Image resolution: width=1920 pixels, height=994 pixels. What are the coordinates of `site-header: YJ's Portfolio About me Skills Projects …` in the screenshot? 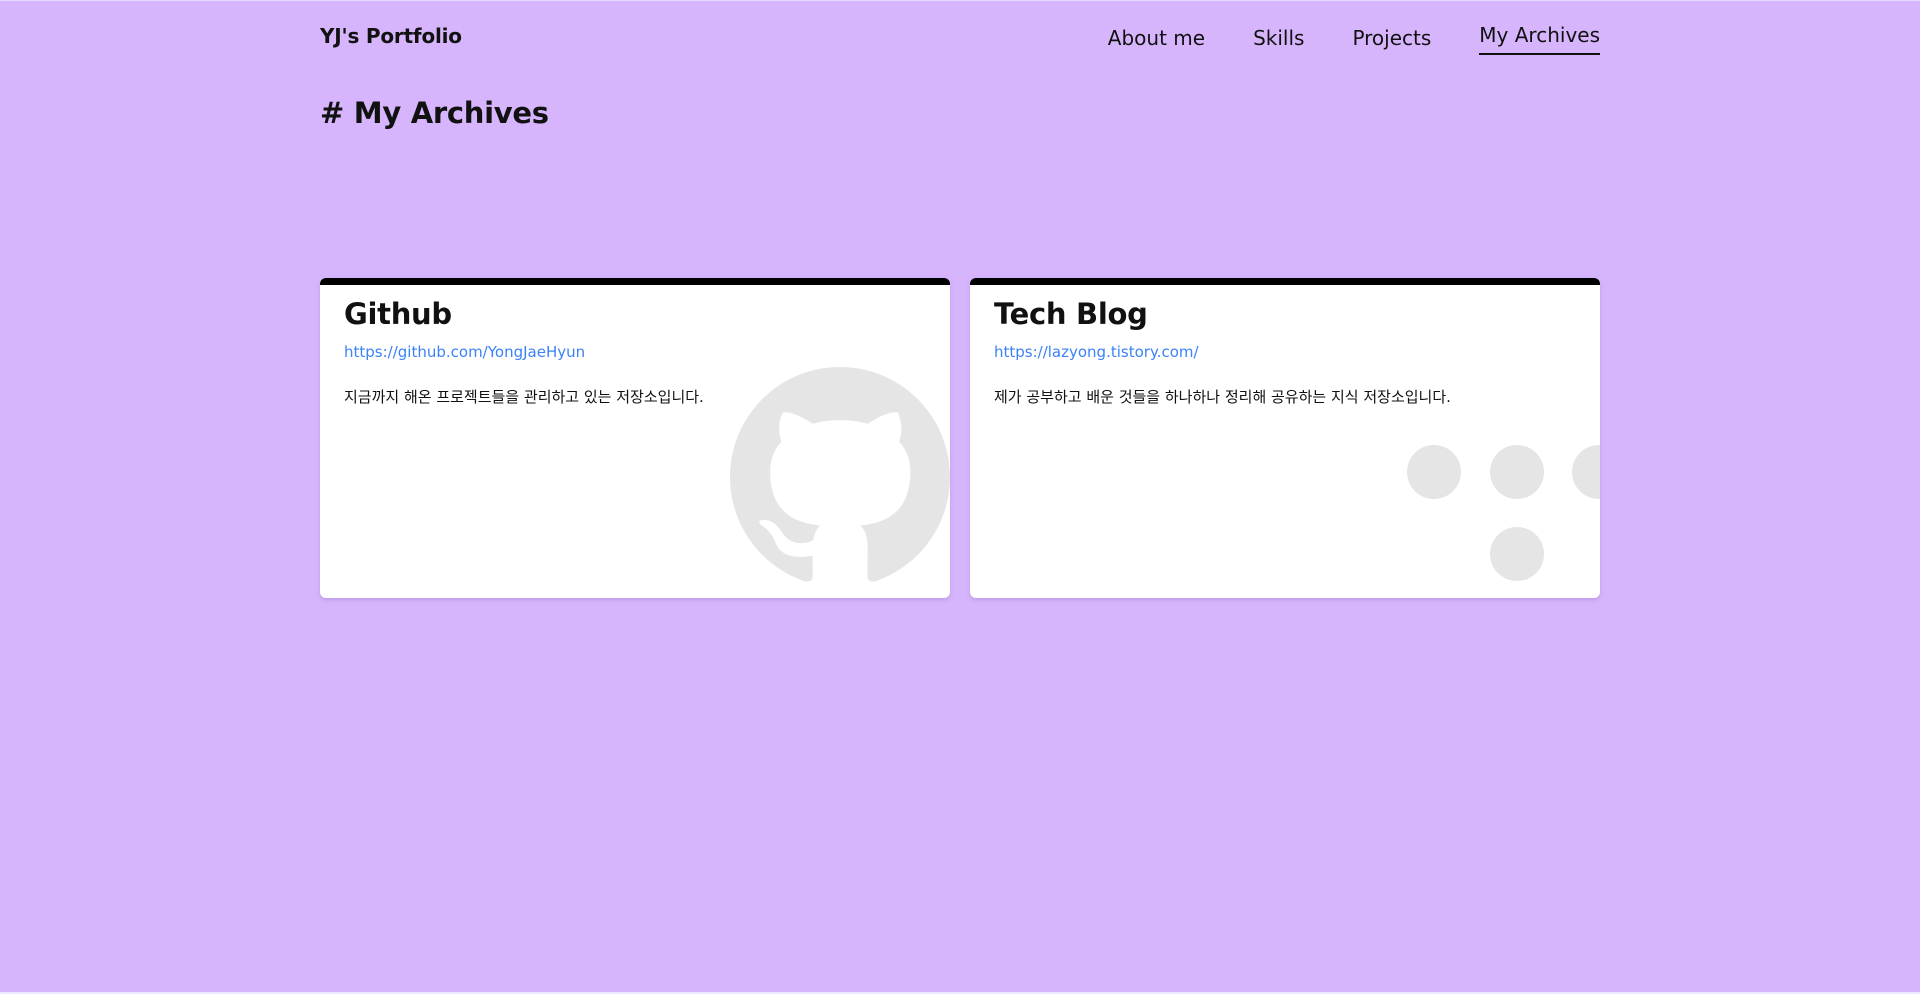 It's located at (960, 31).